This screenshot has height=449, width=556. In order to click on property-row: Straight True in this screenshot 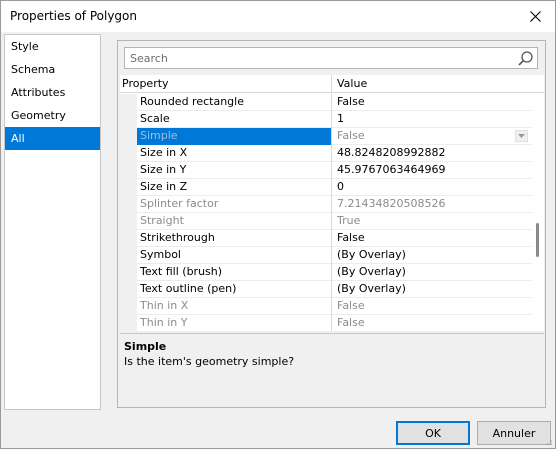, I will do `click(326, 221)`.